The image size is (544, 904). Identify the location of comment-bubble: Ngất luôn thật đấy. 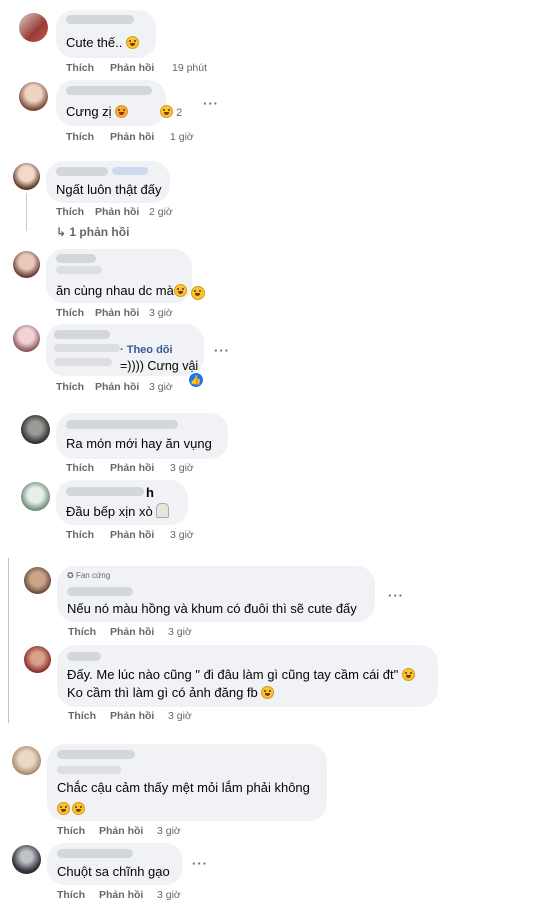
(108, 182).